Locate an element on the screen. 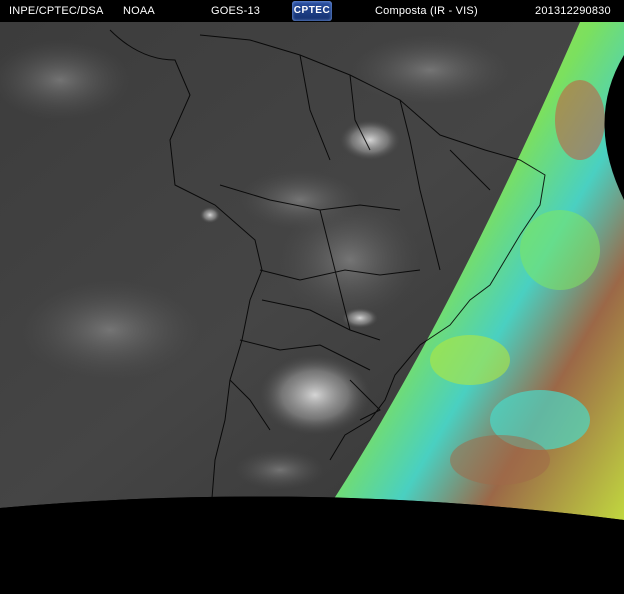 The image size is (624, 594). source-label: NOAA is located at coordinates (139, 11).